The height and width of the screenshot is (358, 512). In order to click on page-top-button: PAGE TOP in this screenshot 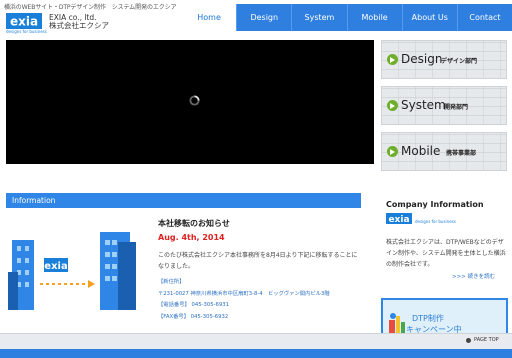, I will do `click(482, 340)`.